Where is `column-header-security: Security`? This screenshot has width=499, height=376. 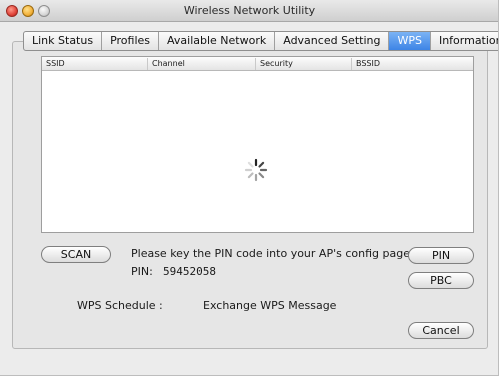 column-header-security: Security is located at coordinates (304, 64).